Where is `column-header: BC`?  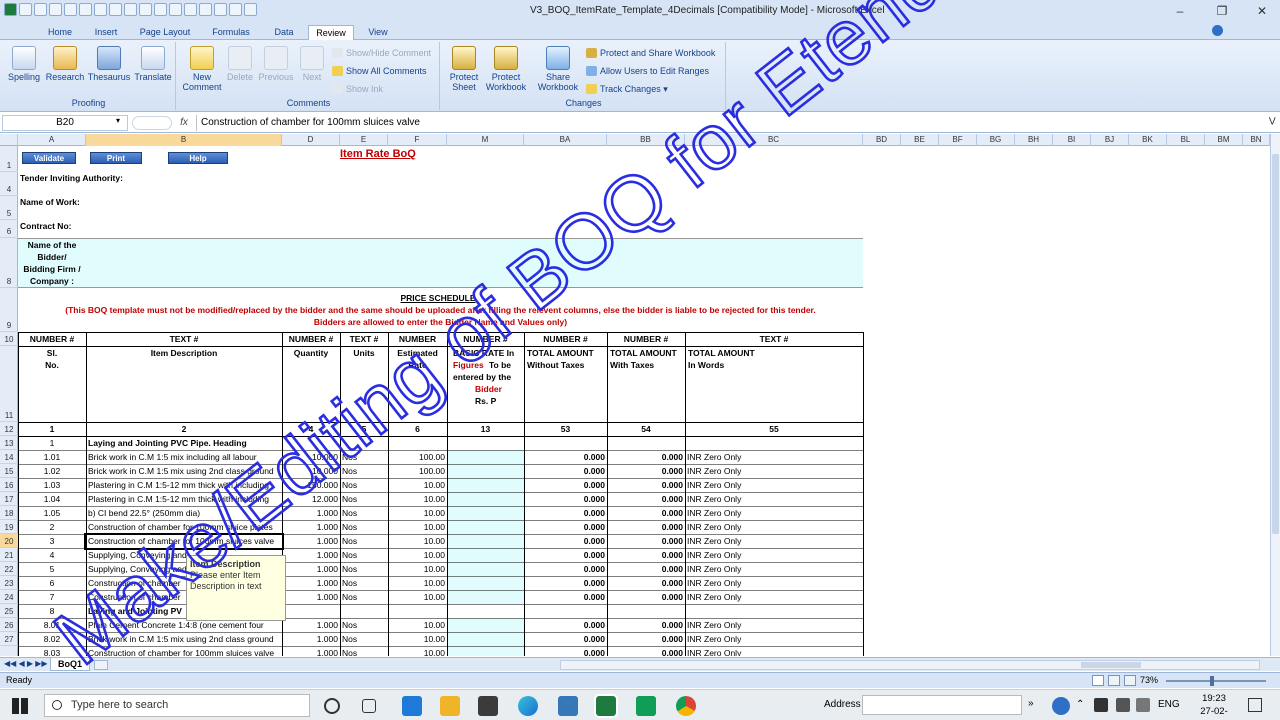
column-header: BC is located at coordinates (774, 140).